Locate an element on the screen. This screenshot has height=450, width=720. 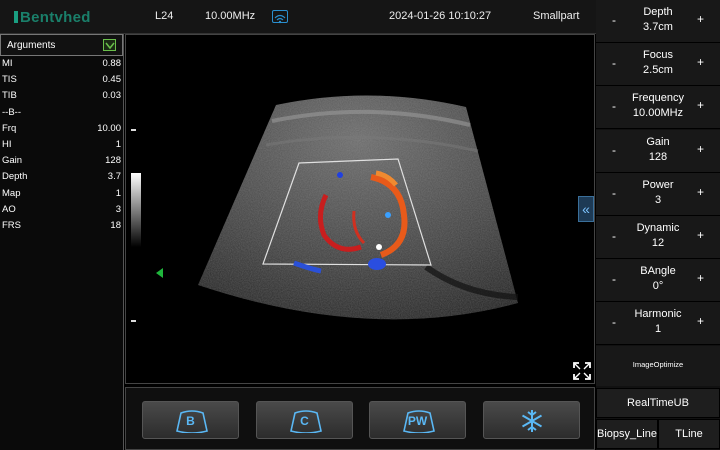
b-mode-label: B is located at coordinates (190, 421).